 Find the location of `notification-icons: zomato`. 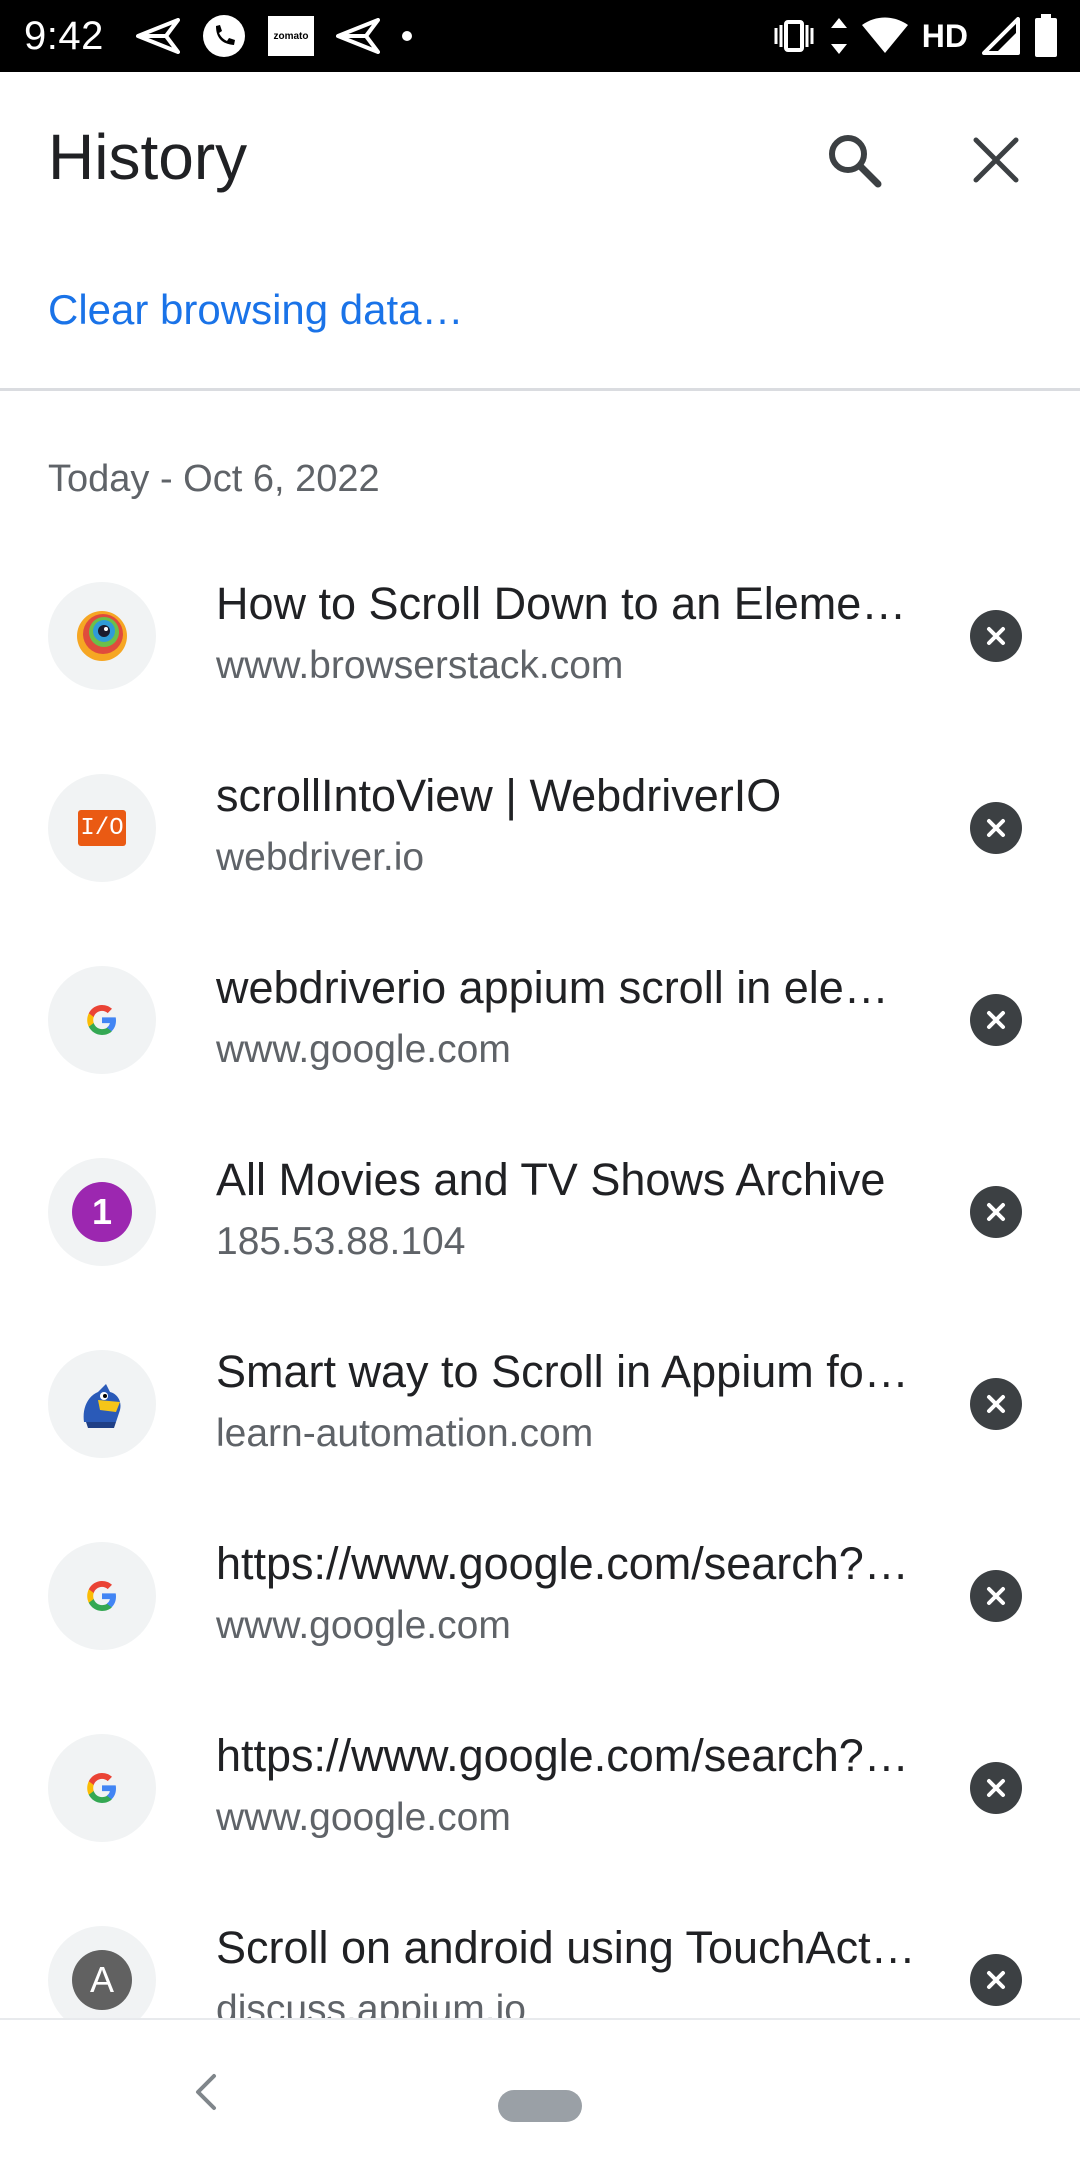

notification-icons: zomato is located at coordinates (274, 36).